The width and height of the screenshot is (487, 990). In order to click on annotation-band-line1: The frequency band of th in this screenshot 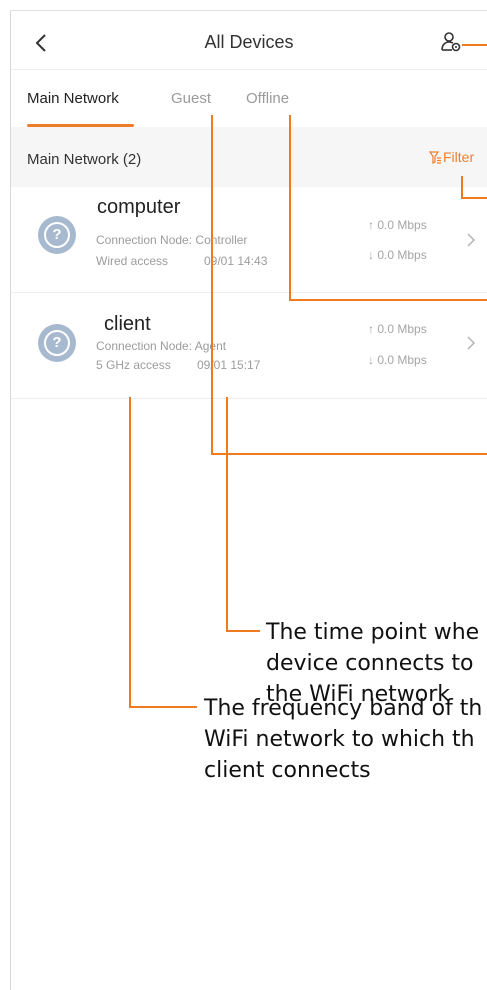, I will do `click(343, 708)`.